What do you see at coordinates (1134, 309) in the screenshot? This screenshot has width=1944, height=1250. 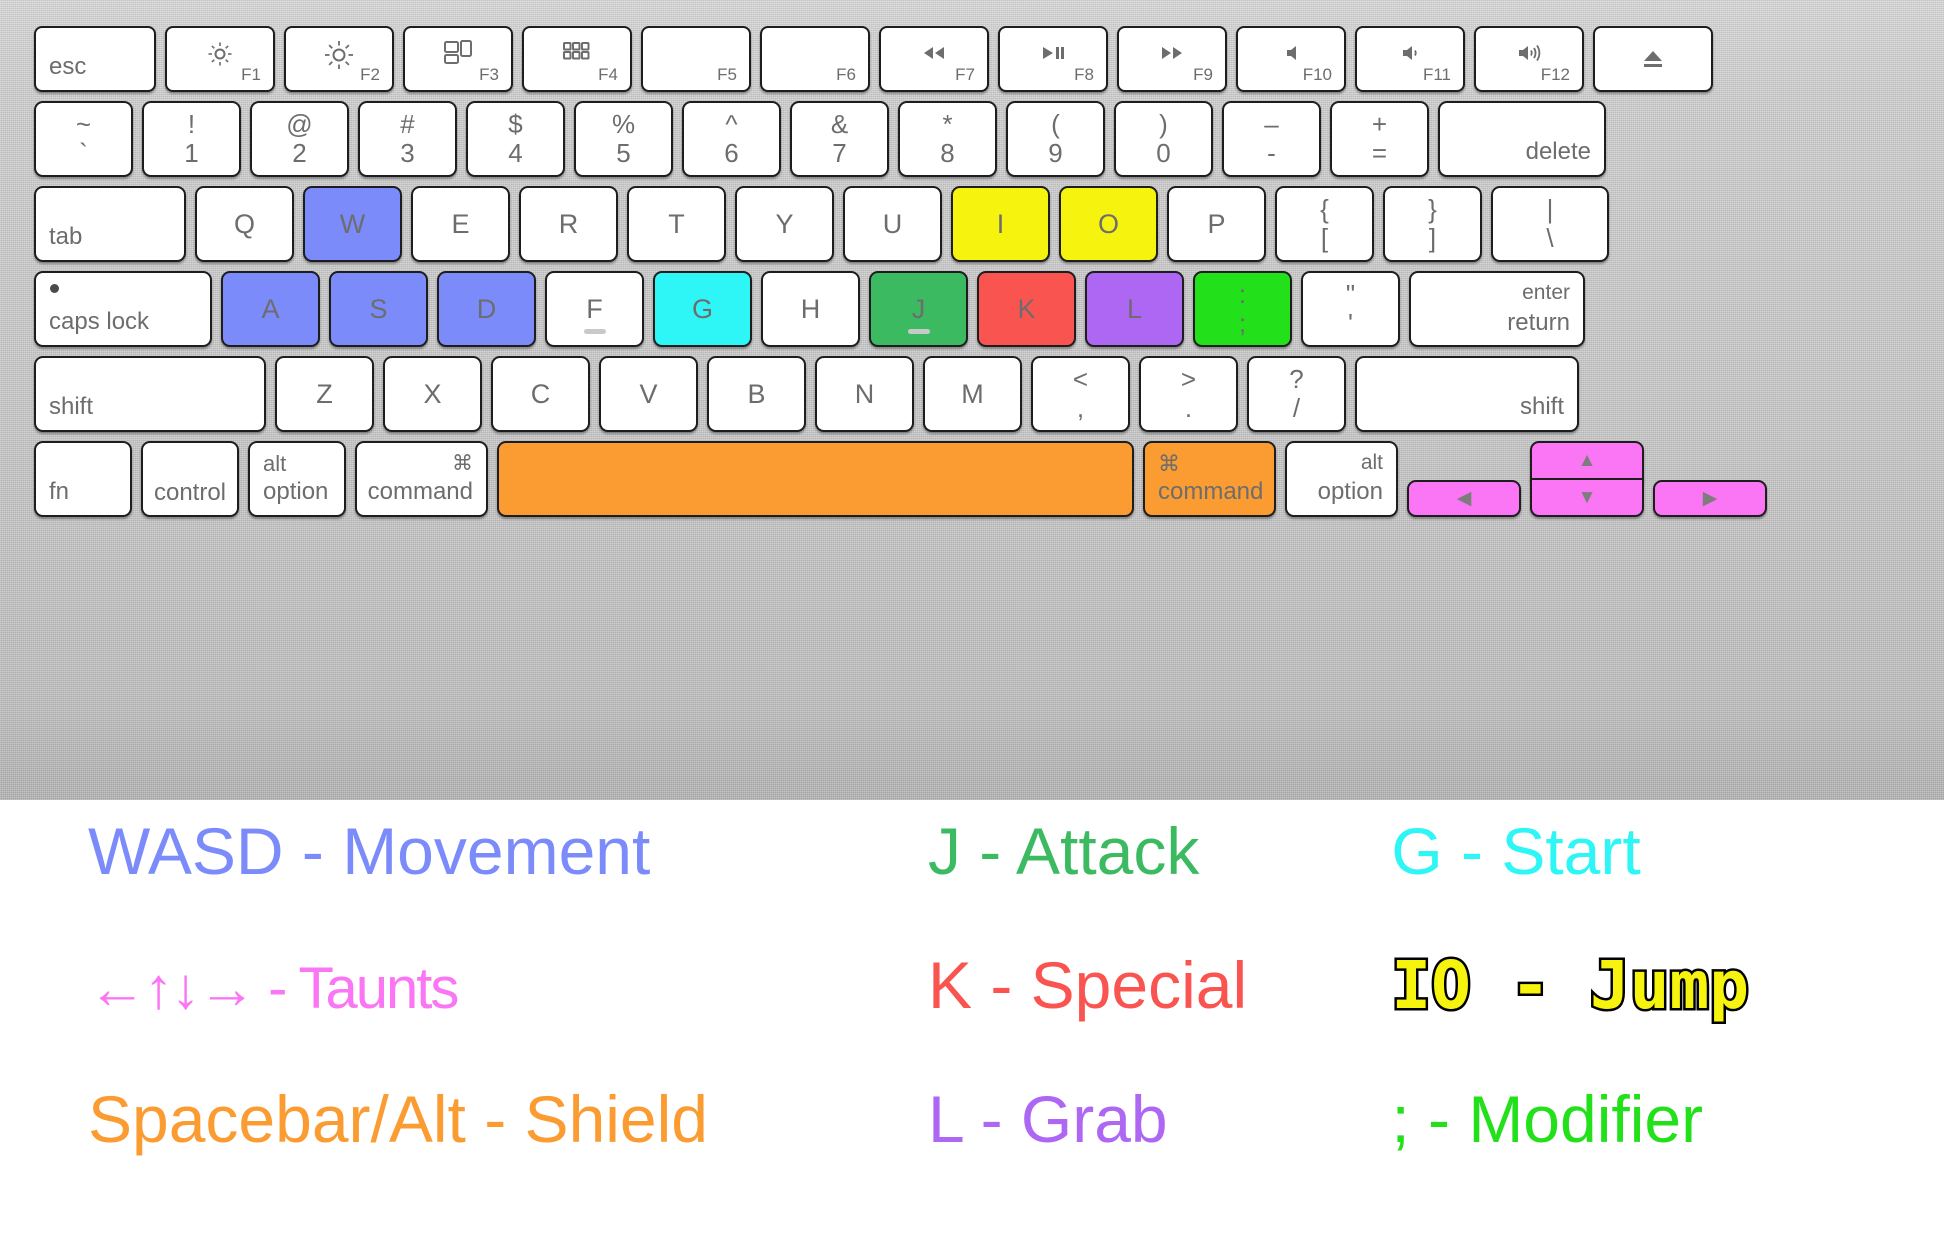 I see `key-l-key: L` at bounding box center [1134, 309].